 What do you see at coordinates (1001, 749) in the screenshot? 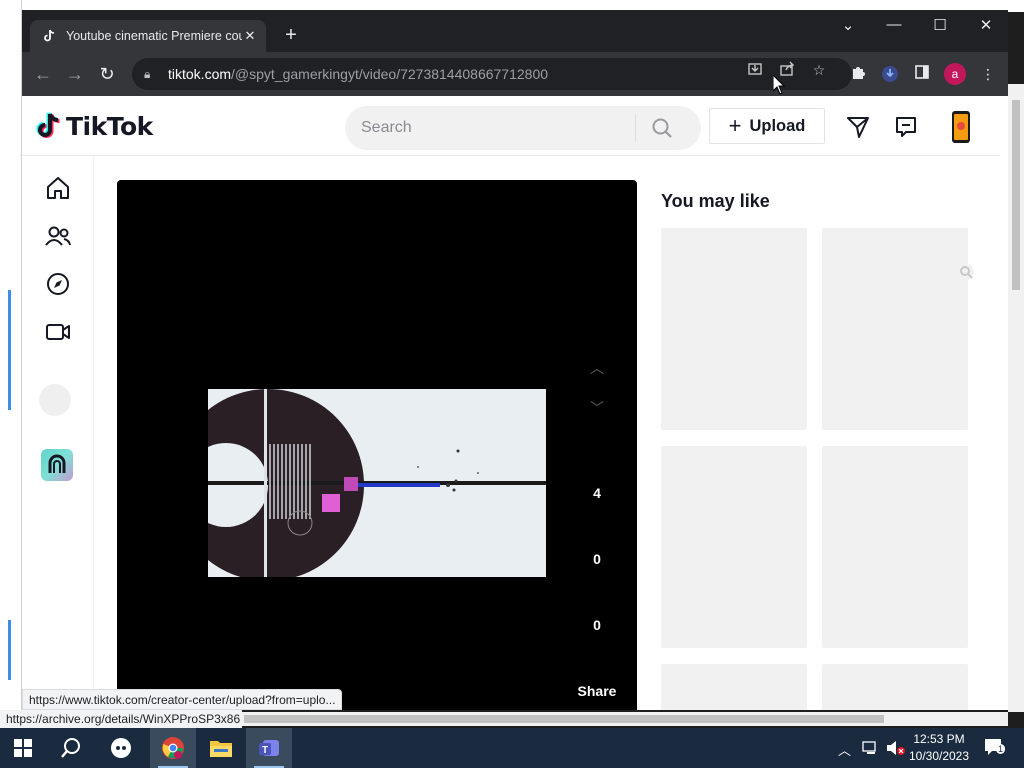
I see `notification-count: 1` at bounding box center [1001, 749].